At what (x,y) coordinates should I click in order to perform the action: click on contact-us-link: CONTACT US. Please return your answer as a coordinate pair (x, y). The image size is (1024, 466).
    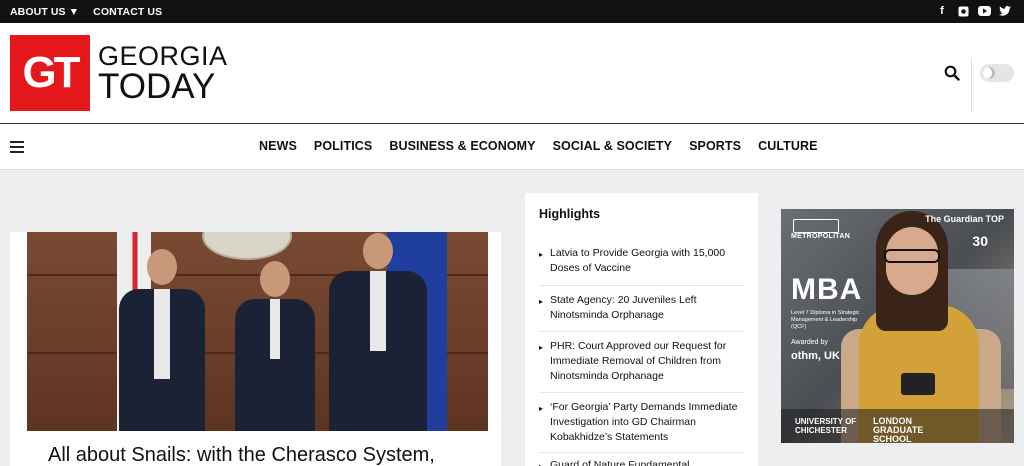
    Looking at the image, I should click on (127, 12).